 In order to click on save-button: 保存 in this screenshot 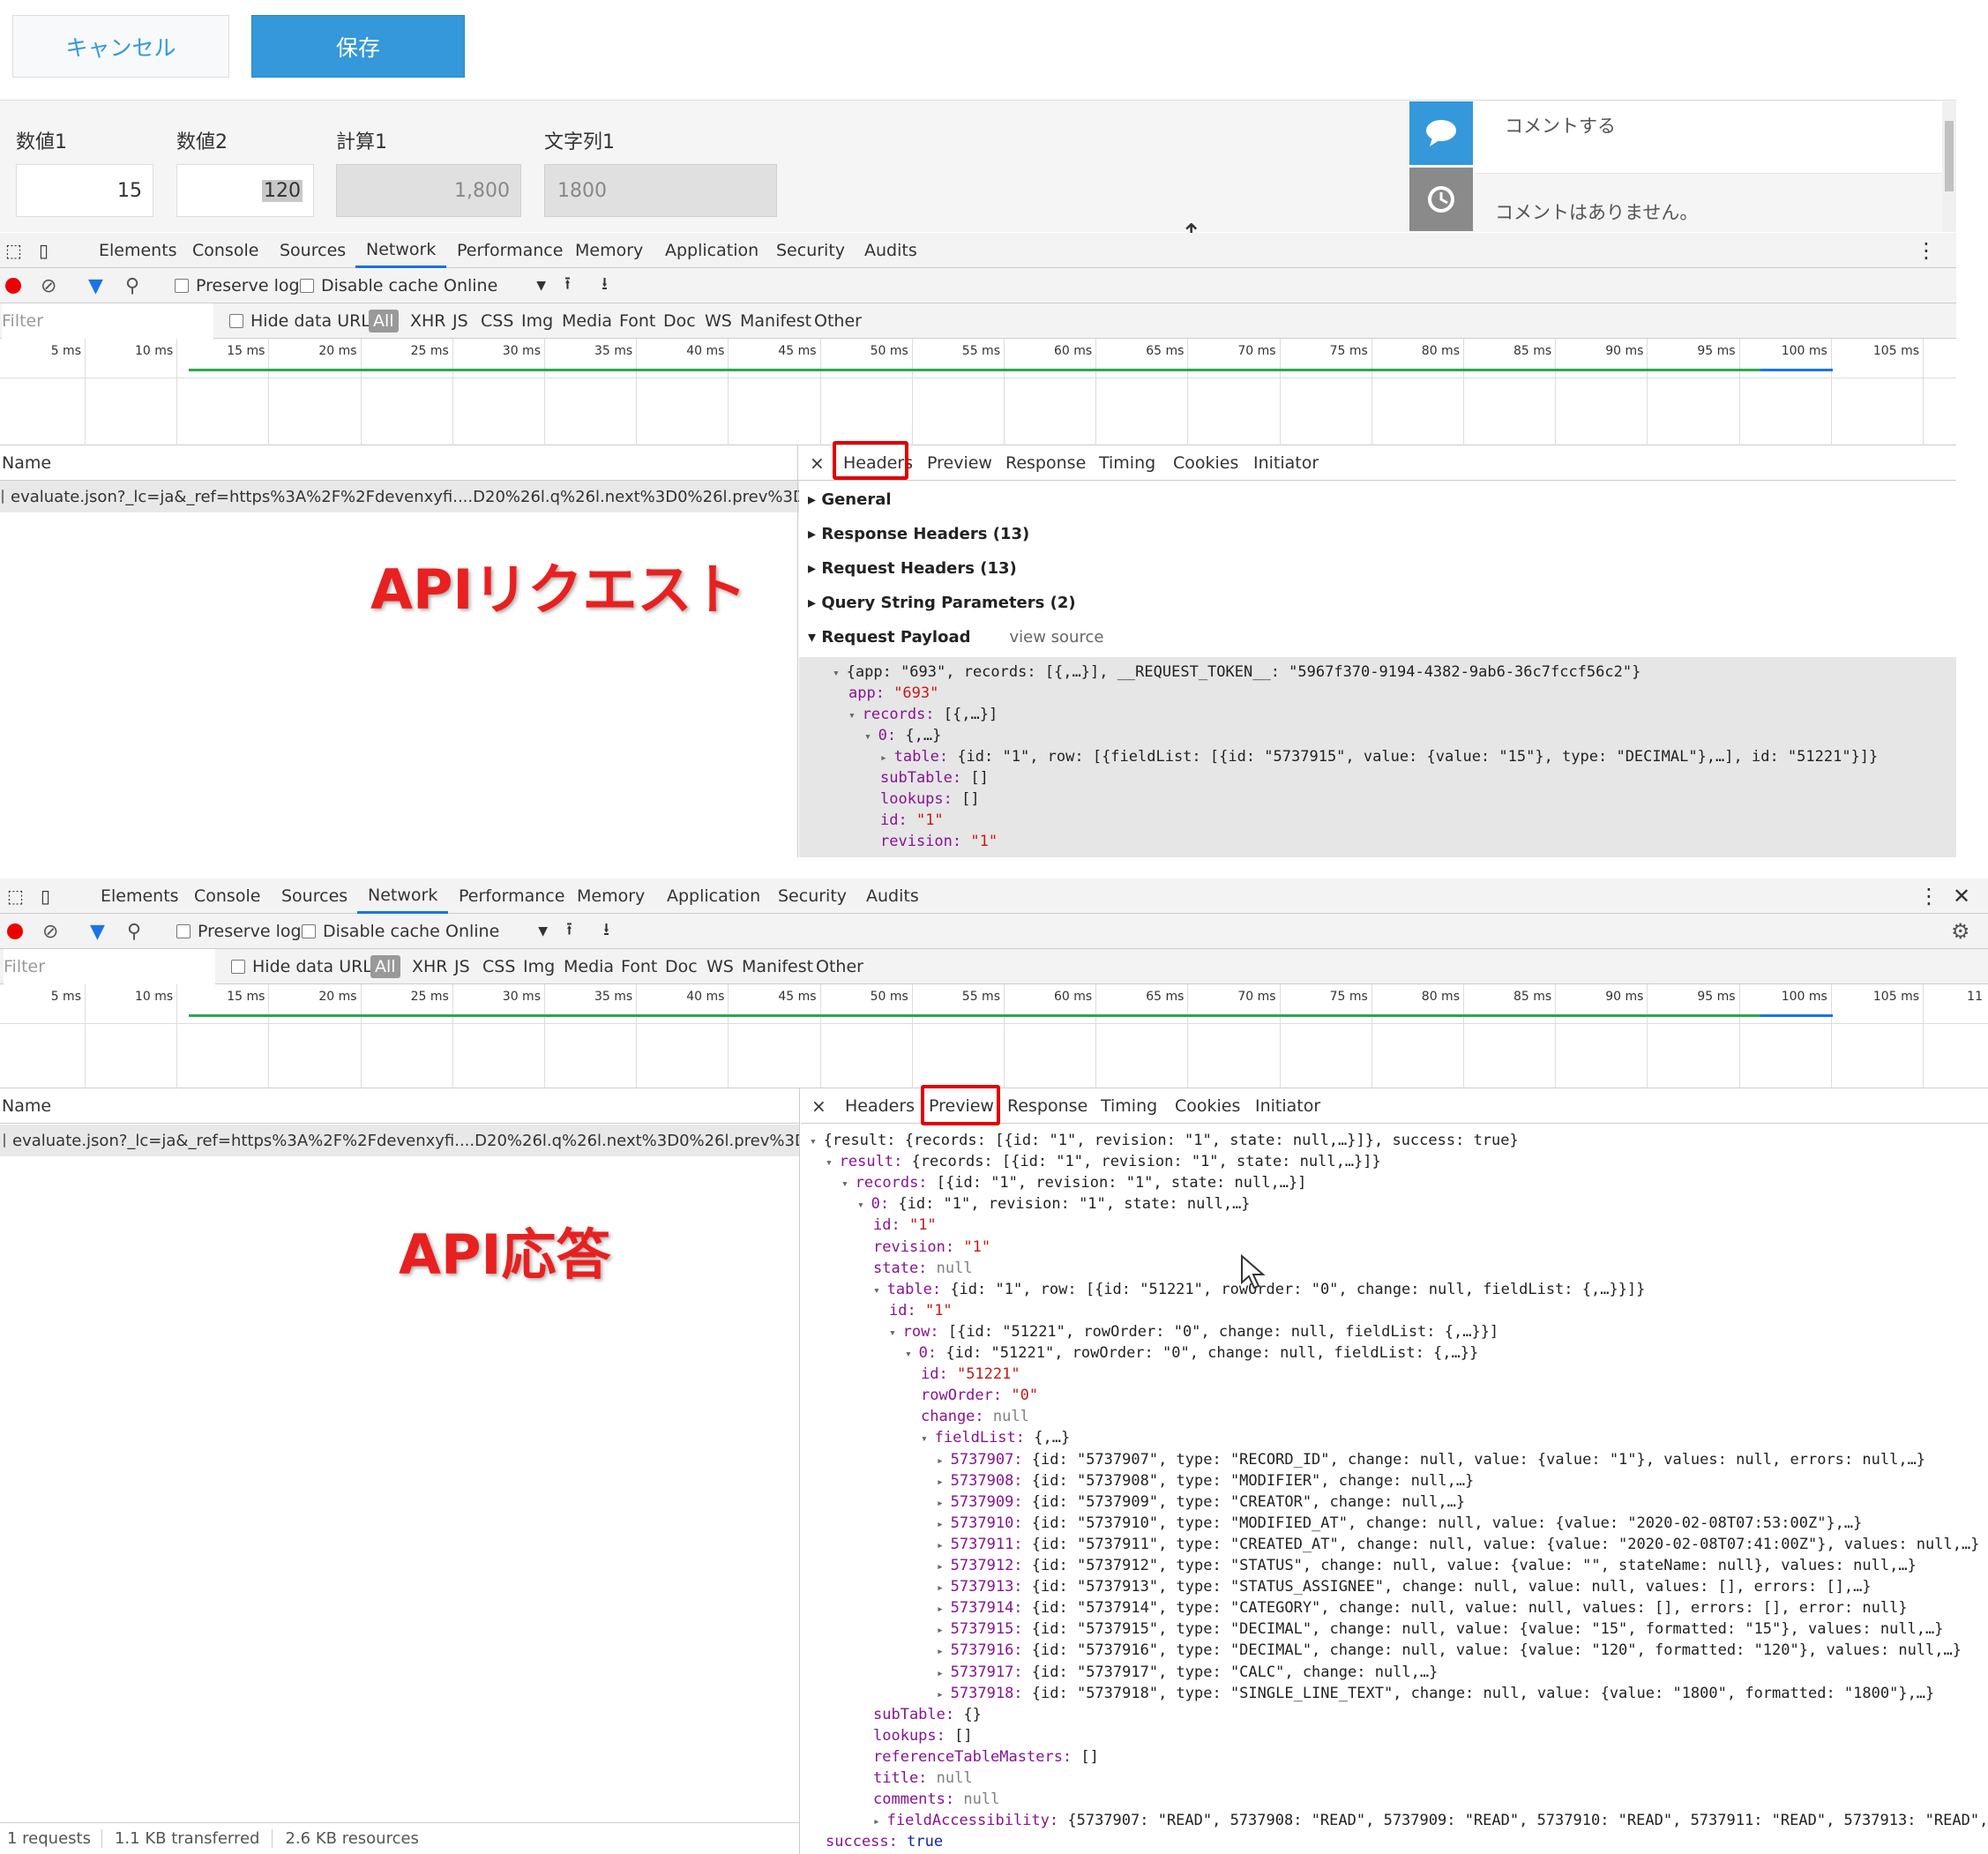, I will do `click(358, 46)`.